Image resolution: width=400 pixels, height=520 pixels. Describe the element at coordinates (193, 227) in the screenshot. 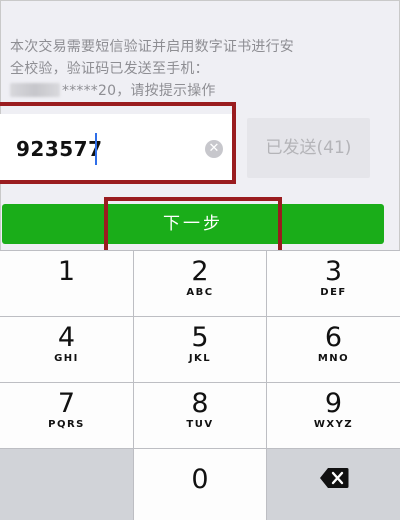

I see `annotation-box-next-button` at that location.